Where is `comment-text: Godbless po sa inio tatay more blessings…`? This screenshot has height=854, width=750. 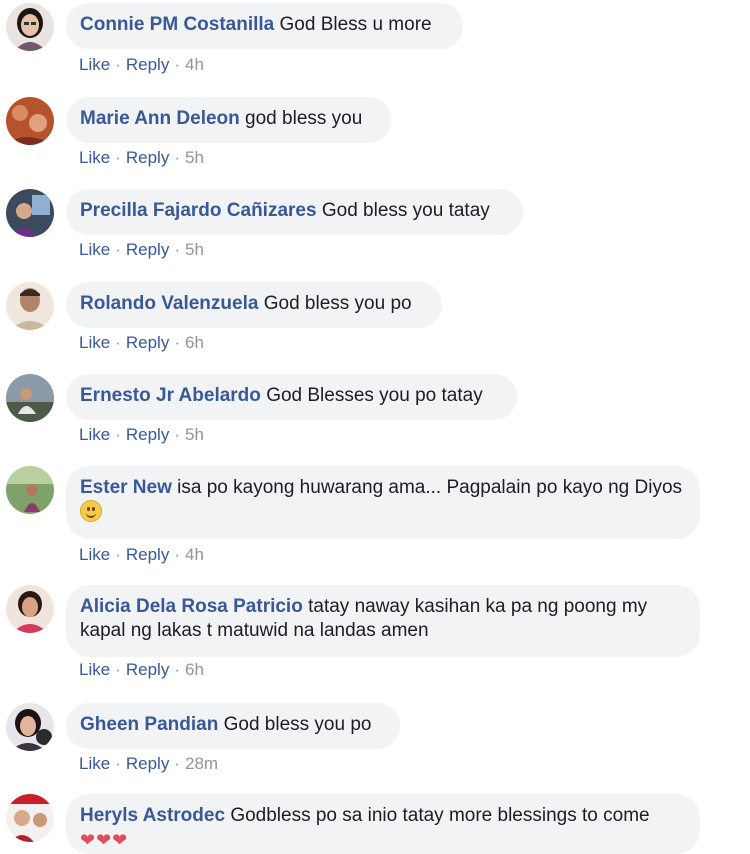 comment-text: Godbless po sa inio tatay more blessings… is located at coordinates (440, 815).